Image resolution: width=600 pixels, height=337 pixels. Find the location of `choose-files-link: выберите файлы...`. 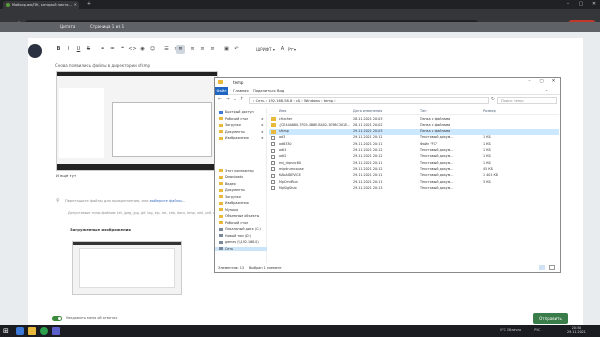

choose-files-link: выберите файлы... is located at coordinates (168, 201).